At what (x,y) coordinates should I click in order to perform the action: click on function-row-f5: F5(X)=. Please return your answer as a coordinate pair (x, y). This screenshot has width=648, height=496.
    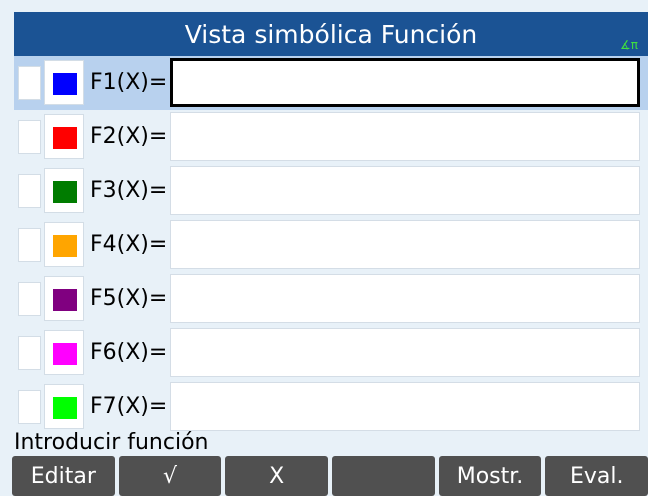
    Looking at the image, I should click on (331, 299).